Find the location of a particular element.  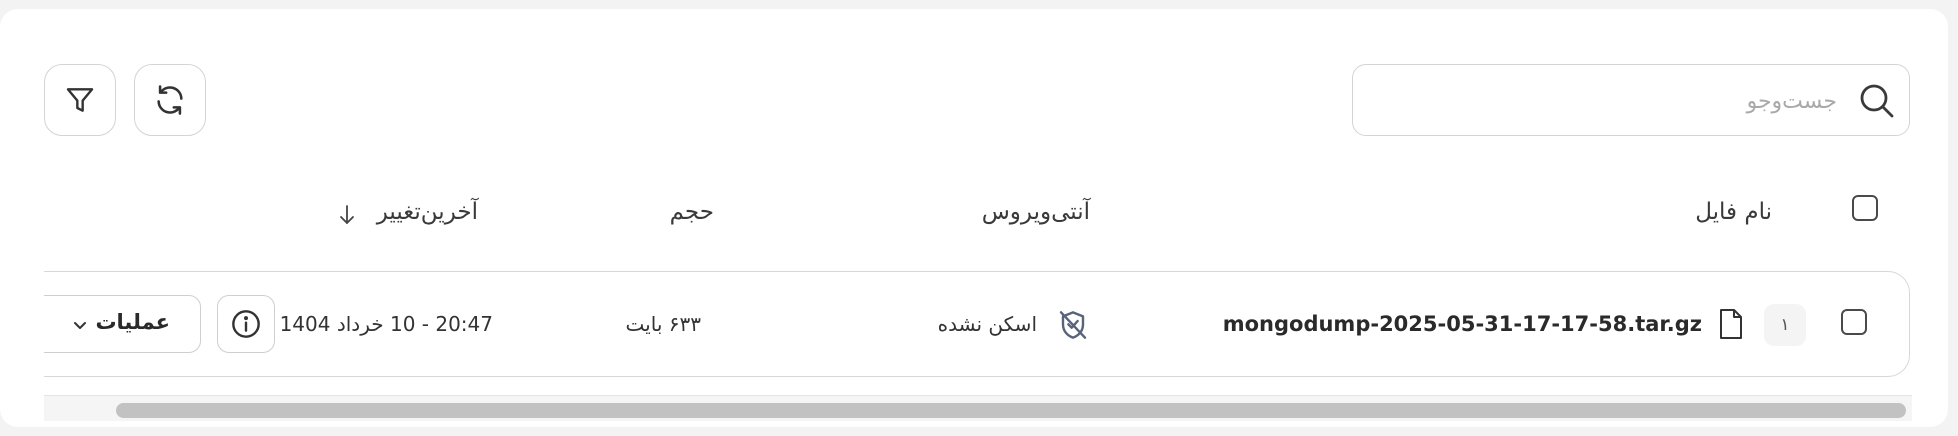

info-icon is located at coordinates (246, 324).